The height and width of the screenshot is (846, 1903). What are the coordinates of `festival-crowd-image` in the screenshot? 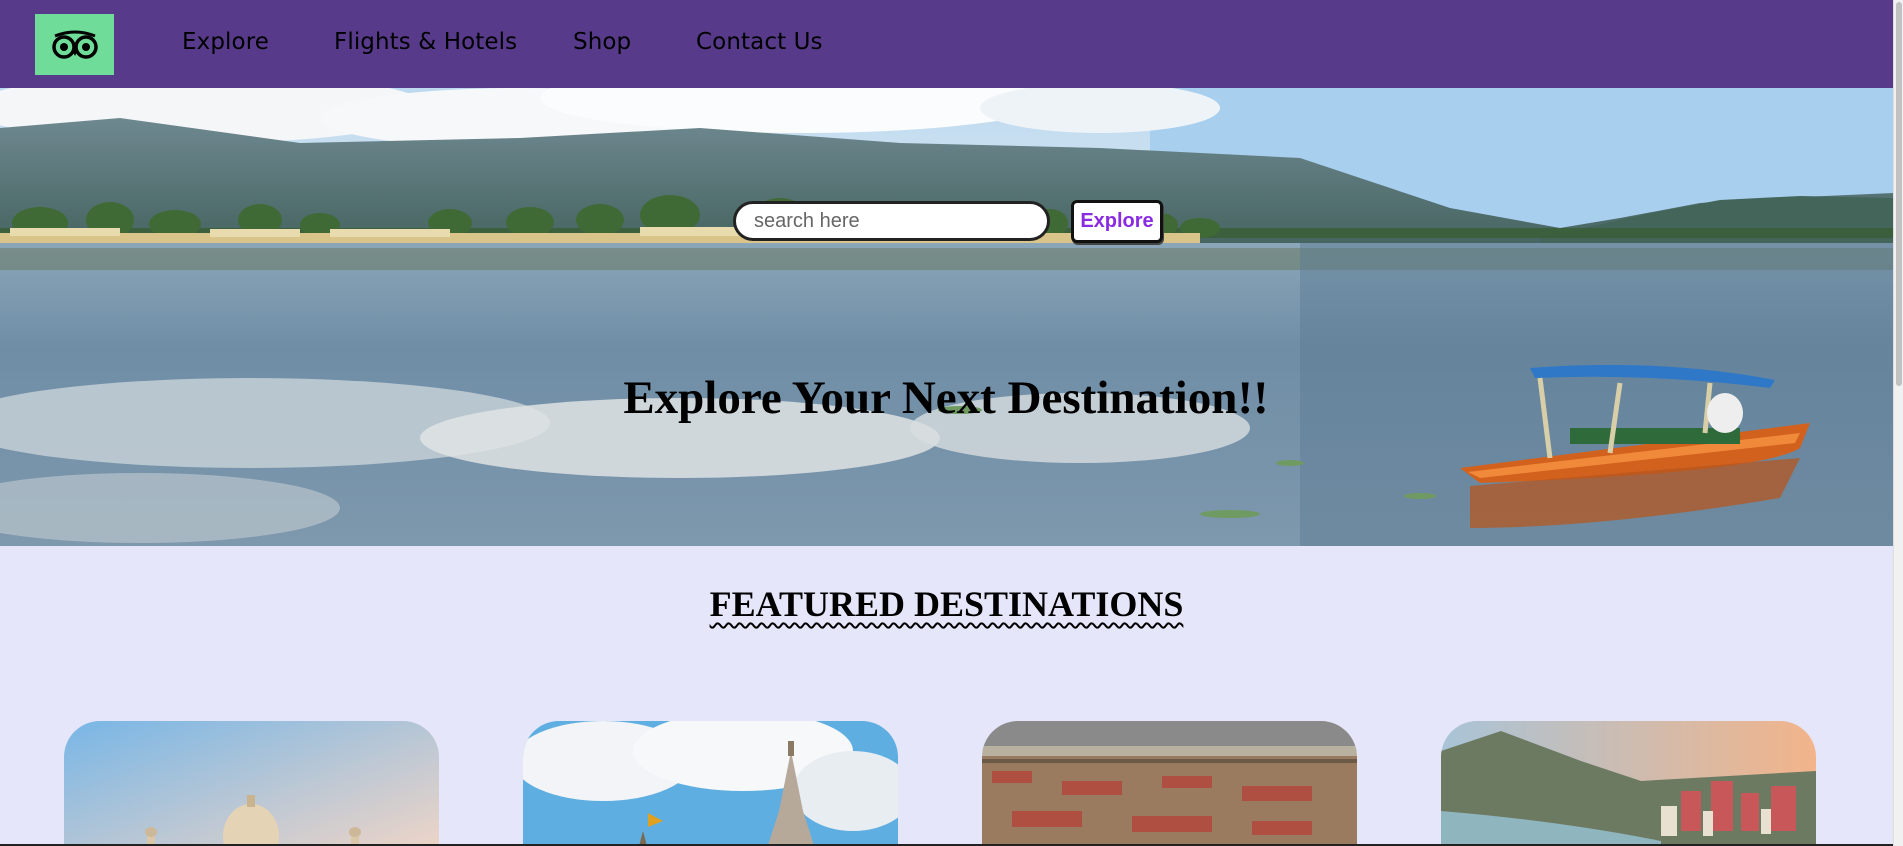 It's located at (1169, 783).